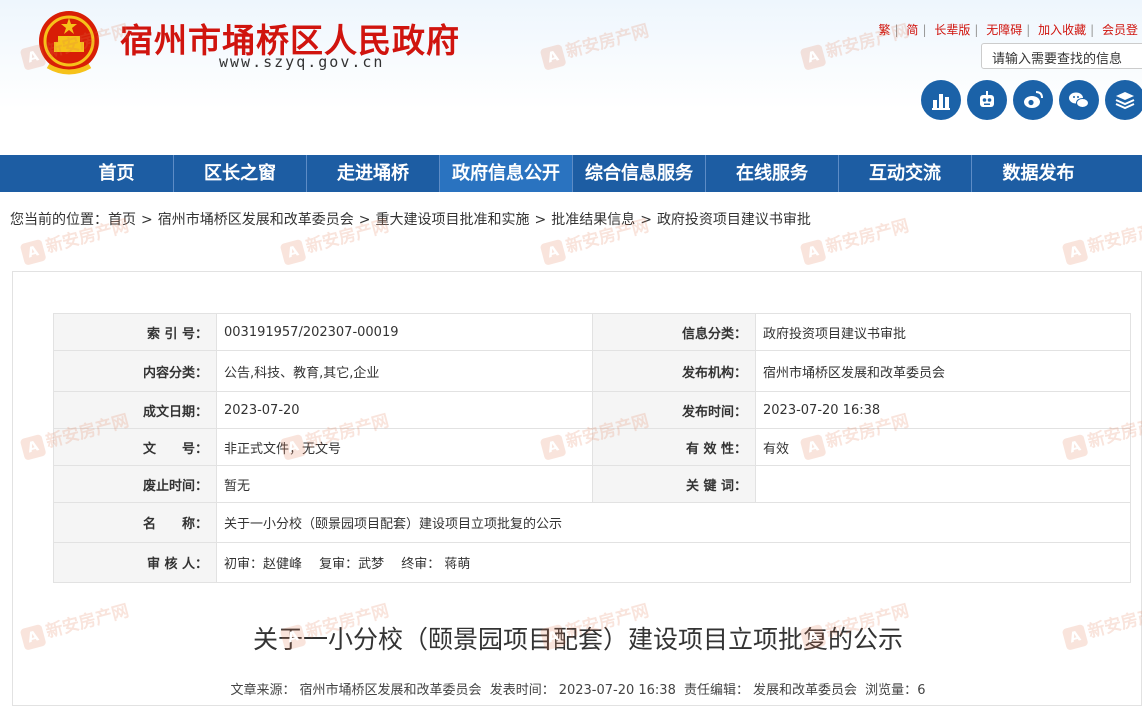 The image size is (1142, 706). I want to click on nav-item-home: 首页, so click(117, 173).